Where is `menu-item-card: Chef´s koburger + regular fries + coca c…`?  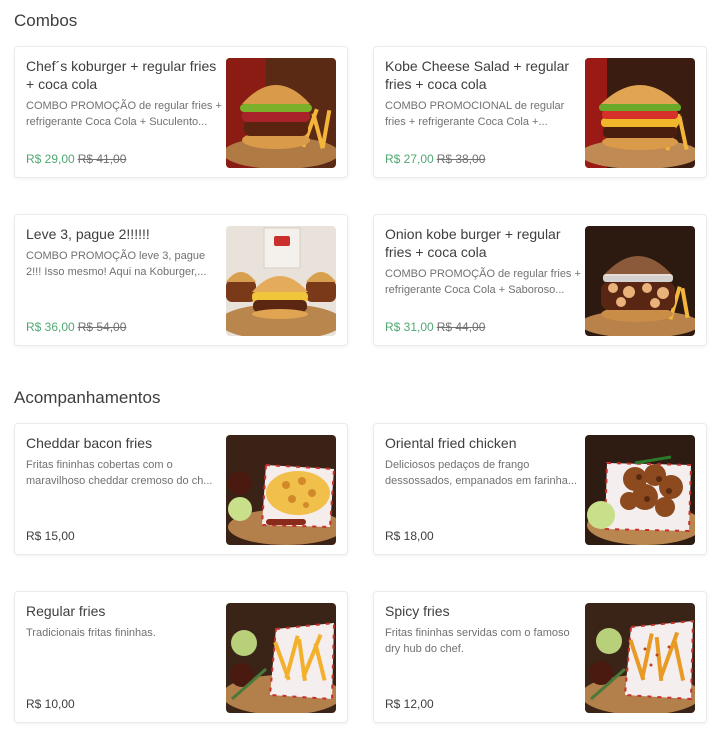
menu-item-card: Chef´s koburger + regular fries + coca c… is located at coordinates (181, 112).